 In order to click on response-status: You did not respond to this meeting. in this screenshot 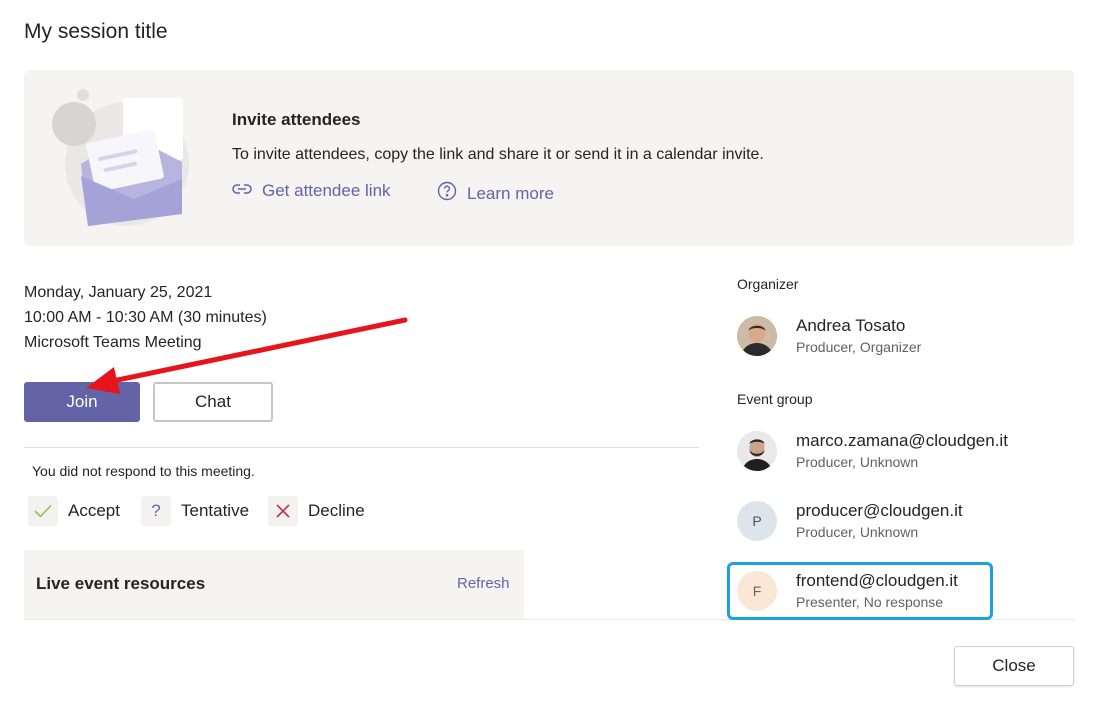, I will do `click(143, 471)`.